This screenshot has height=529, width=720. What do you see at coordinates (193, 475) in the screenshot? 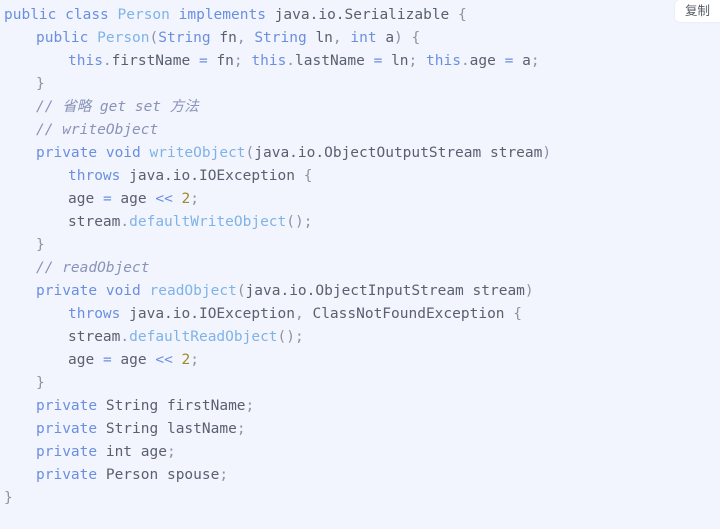
I see `code-token-plain: spouse` at bounding box center [193, 475].